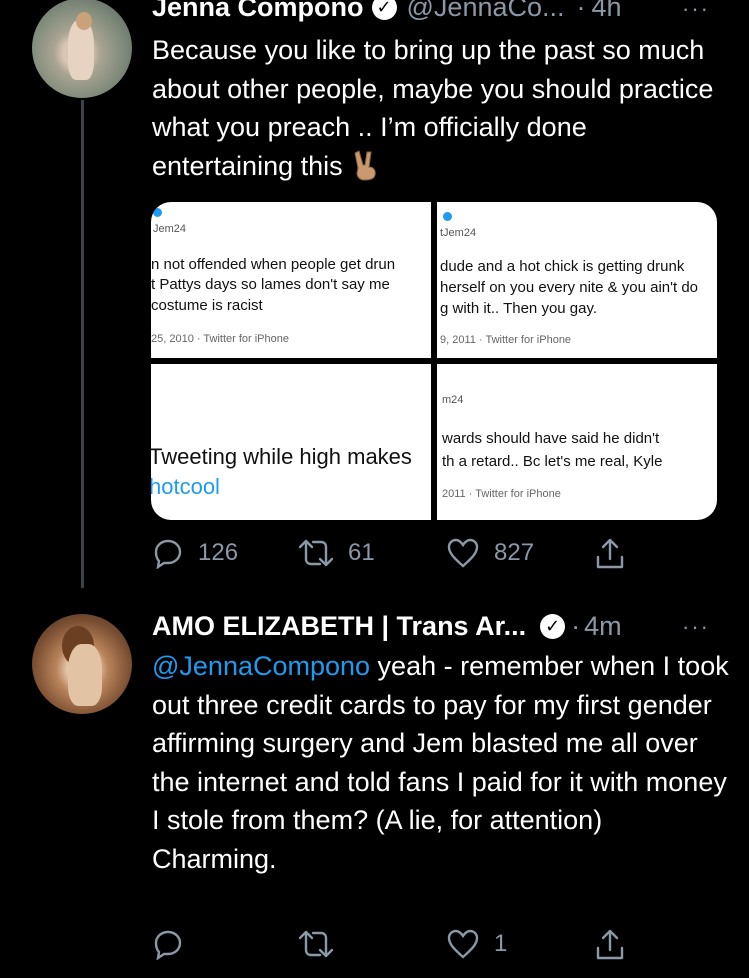  I want to click on screenshot-meta: 9, 2011 · Twitter for iPhone, so click(506, 340).